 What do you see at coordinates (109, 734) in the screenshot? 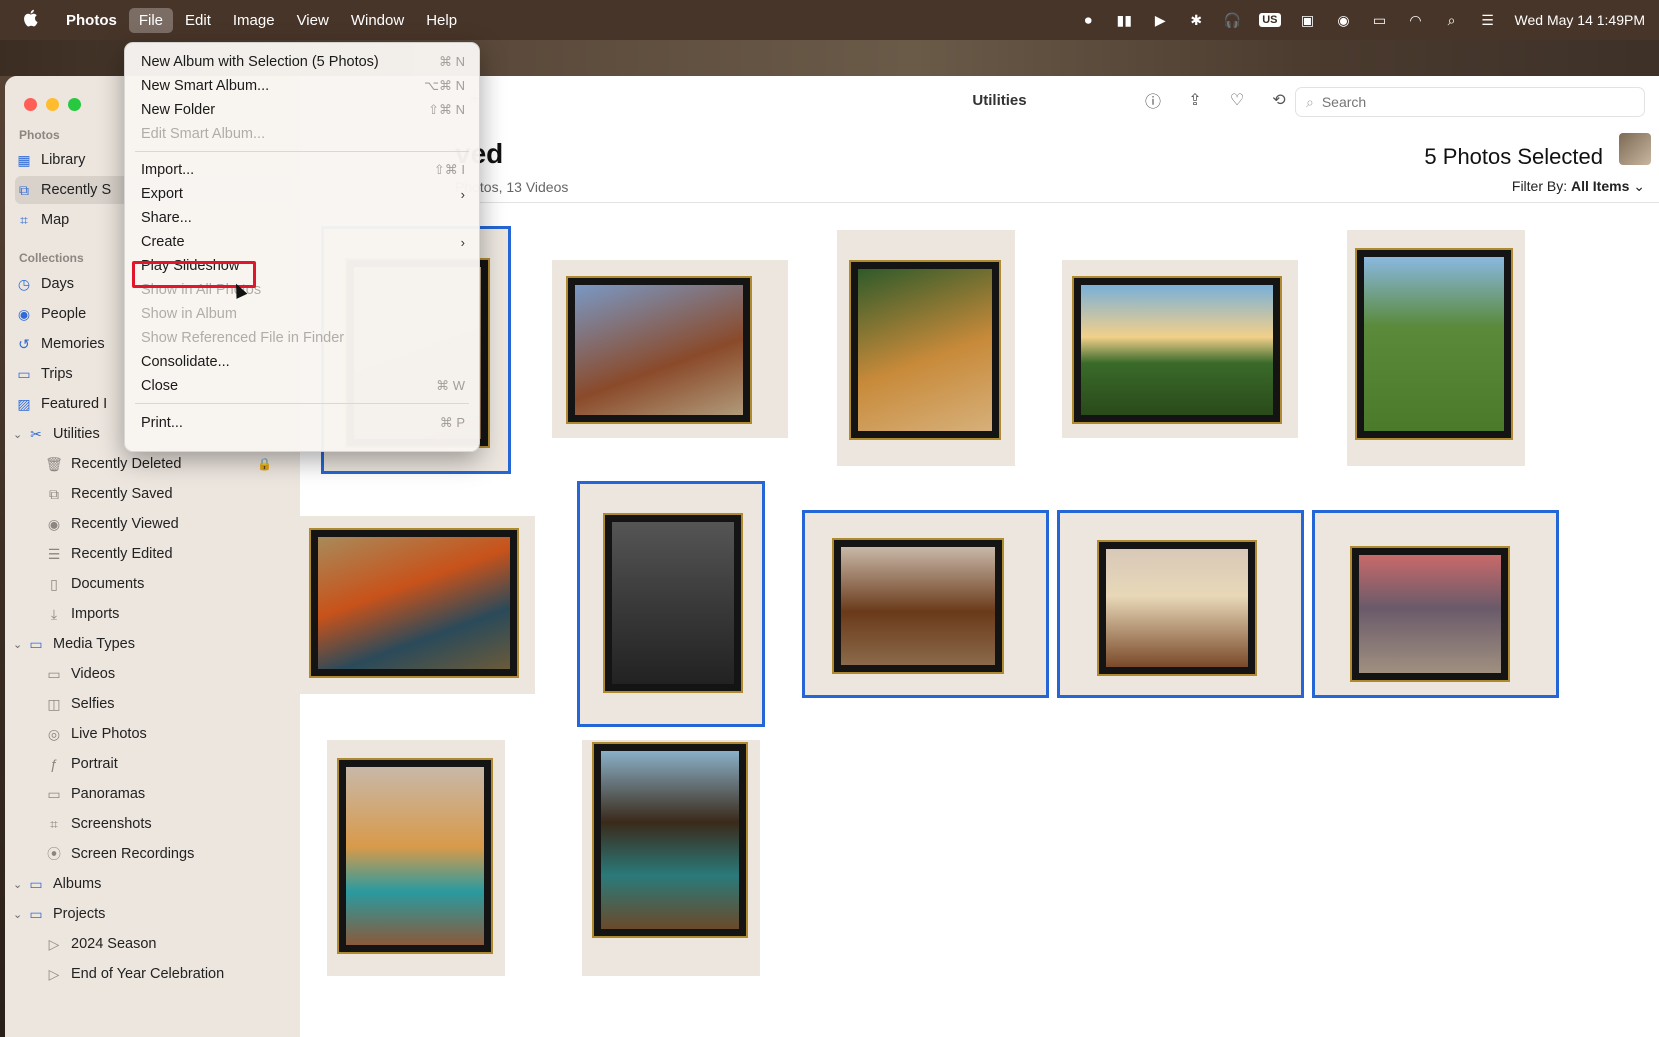
I see `sidebar-label: Live Photos` at bounding box center [109, 734].